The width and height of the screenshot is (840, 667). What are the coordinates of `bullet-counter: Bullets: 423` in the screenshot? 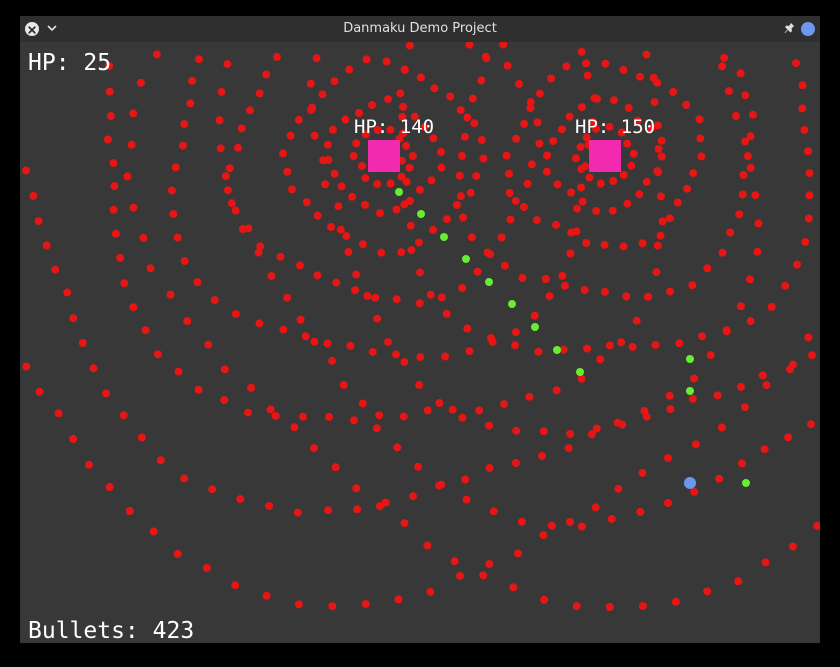 It's located at (111, 630).